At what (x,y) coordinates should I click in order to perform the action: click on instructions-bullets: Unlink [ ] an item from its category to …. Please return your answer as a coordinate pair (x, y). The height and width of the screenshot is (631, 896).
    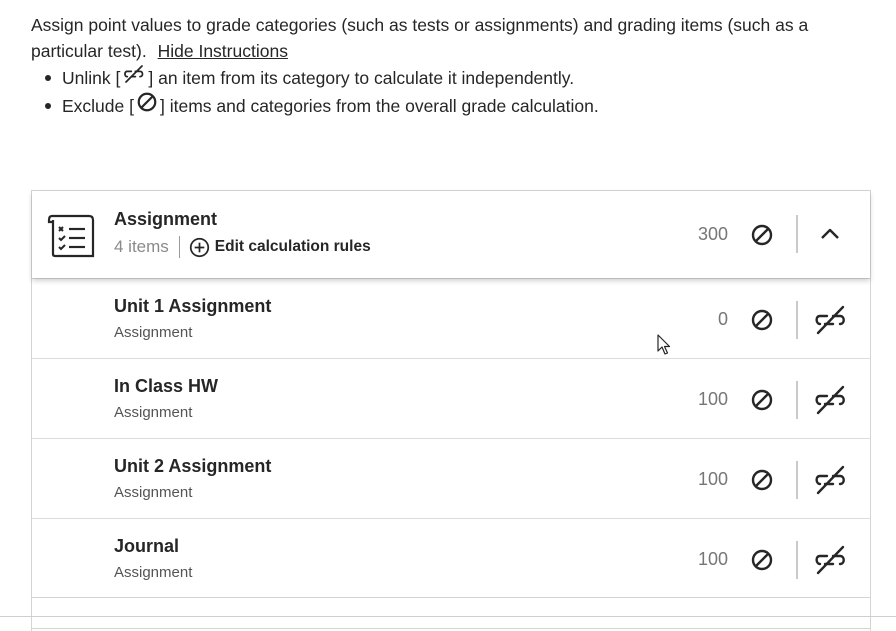
    Looking at the image, I should click on (315, 92).